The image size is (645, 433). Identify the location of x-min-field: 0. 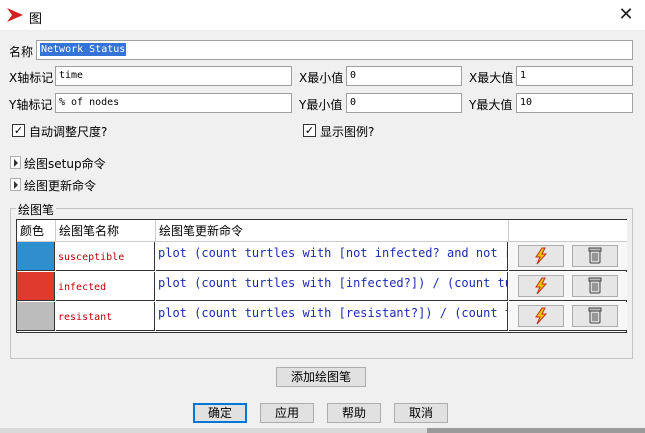
(404, 76).